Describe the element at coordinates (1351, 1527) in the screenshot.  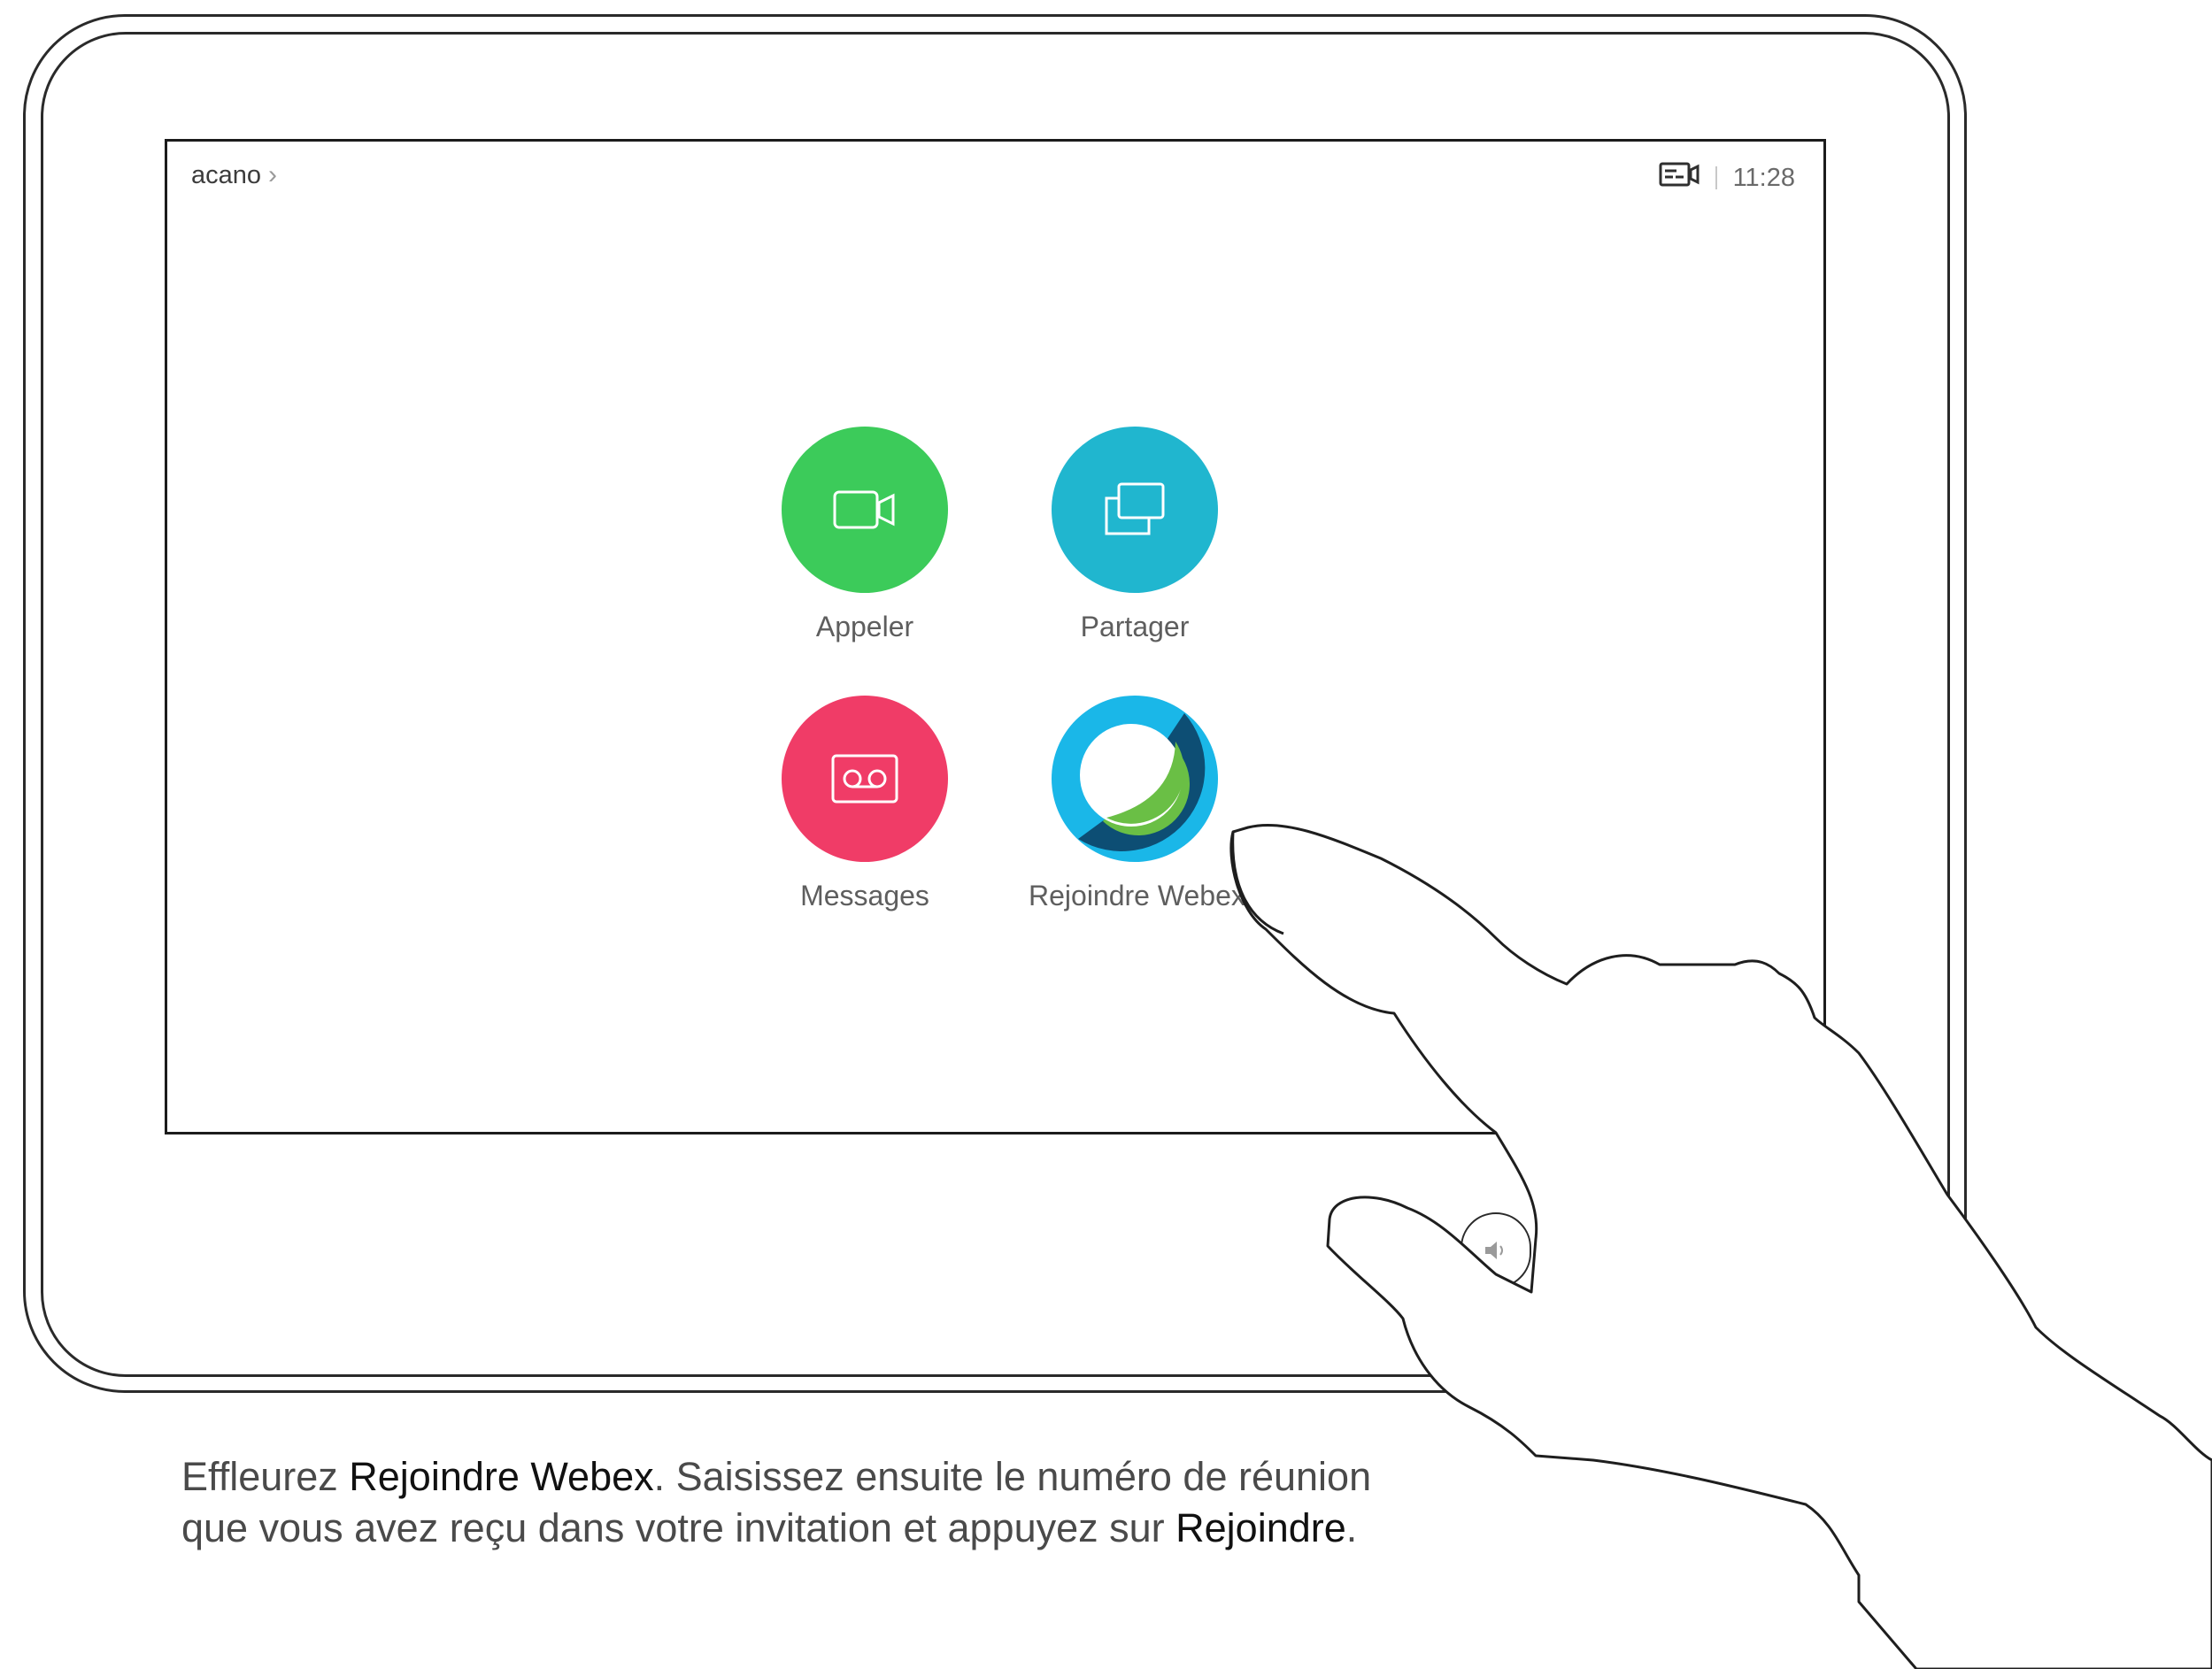
I see `caption-text: .` at that location.